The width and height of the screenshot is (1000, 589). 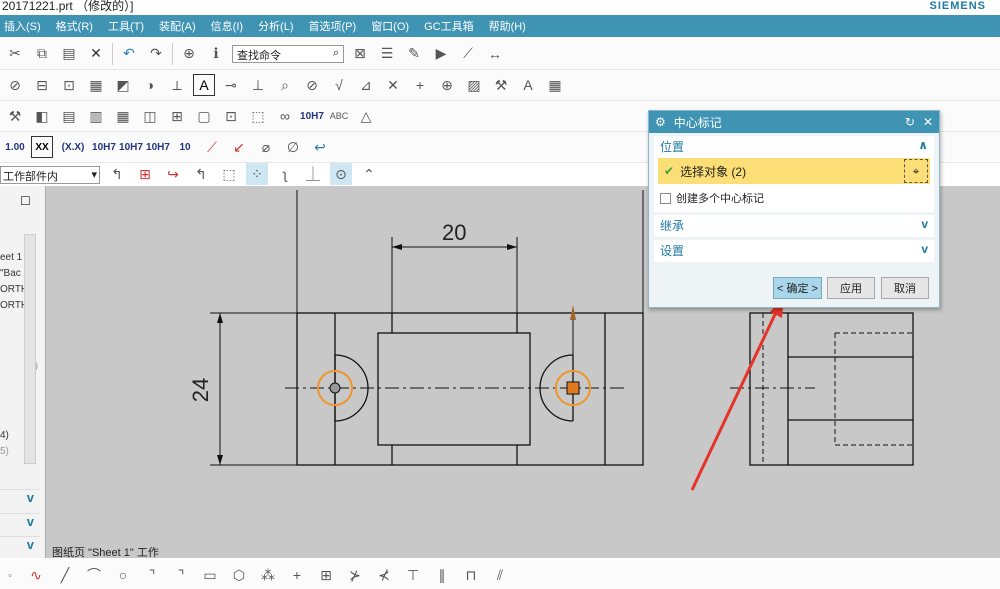 I want to click on constraint-icon: ∥, so click(x=442, y=575).